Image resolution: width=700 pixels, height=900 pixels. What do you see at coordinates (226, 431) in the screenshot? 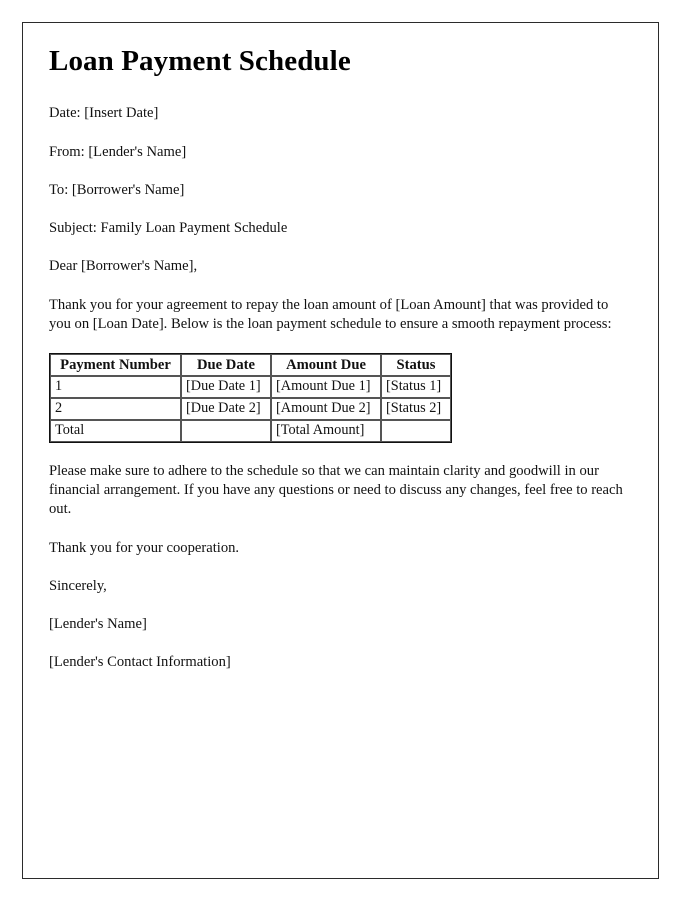
I see `cell-total-due-date` at bounding box center [226, 431].